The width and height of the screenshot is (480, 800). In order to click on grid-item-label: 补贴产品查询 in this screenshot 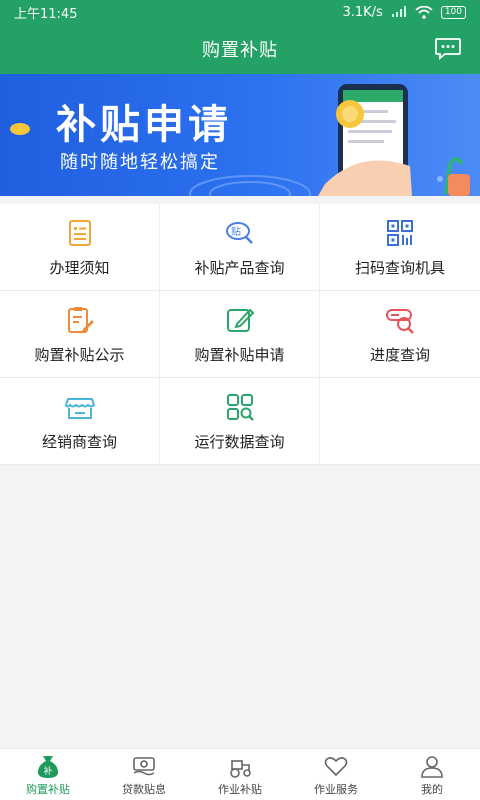, I will do `click(239, 268)`.